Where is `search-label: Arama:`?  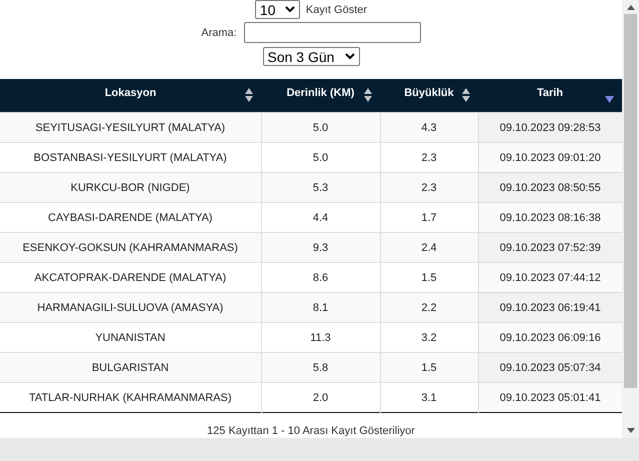
search-label: Arama: is located at coordinates (219, 32).